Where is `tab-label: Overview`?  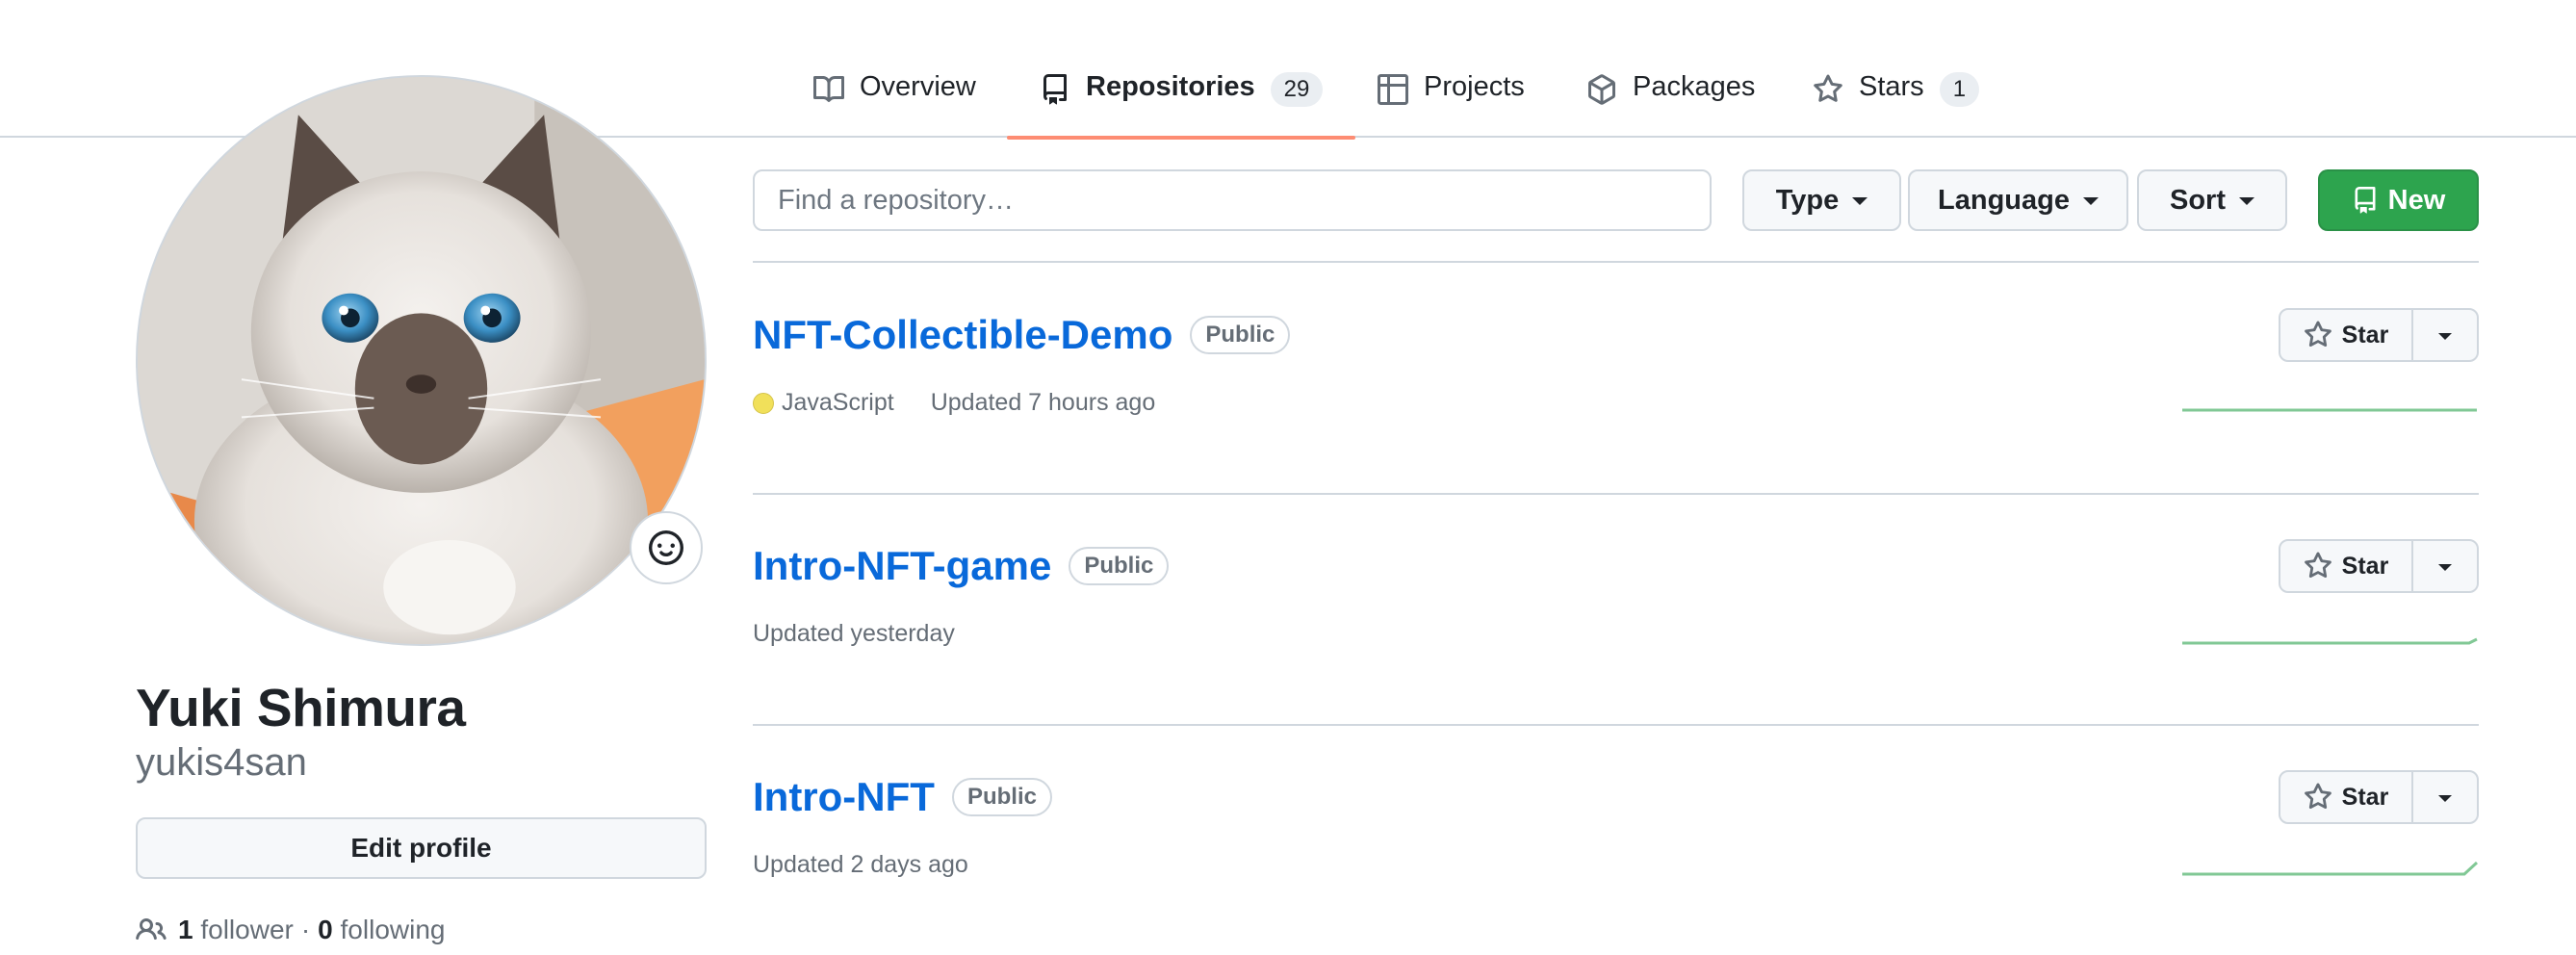
tab-label: Overview is located at coordinates (918, 86).